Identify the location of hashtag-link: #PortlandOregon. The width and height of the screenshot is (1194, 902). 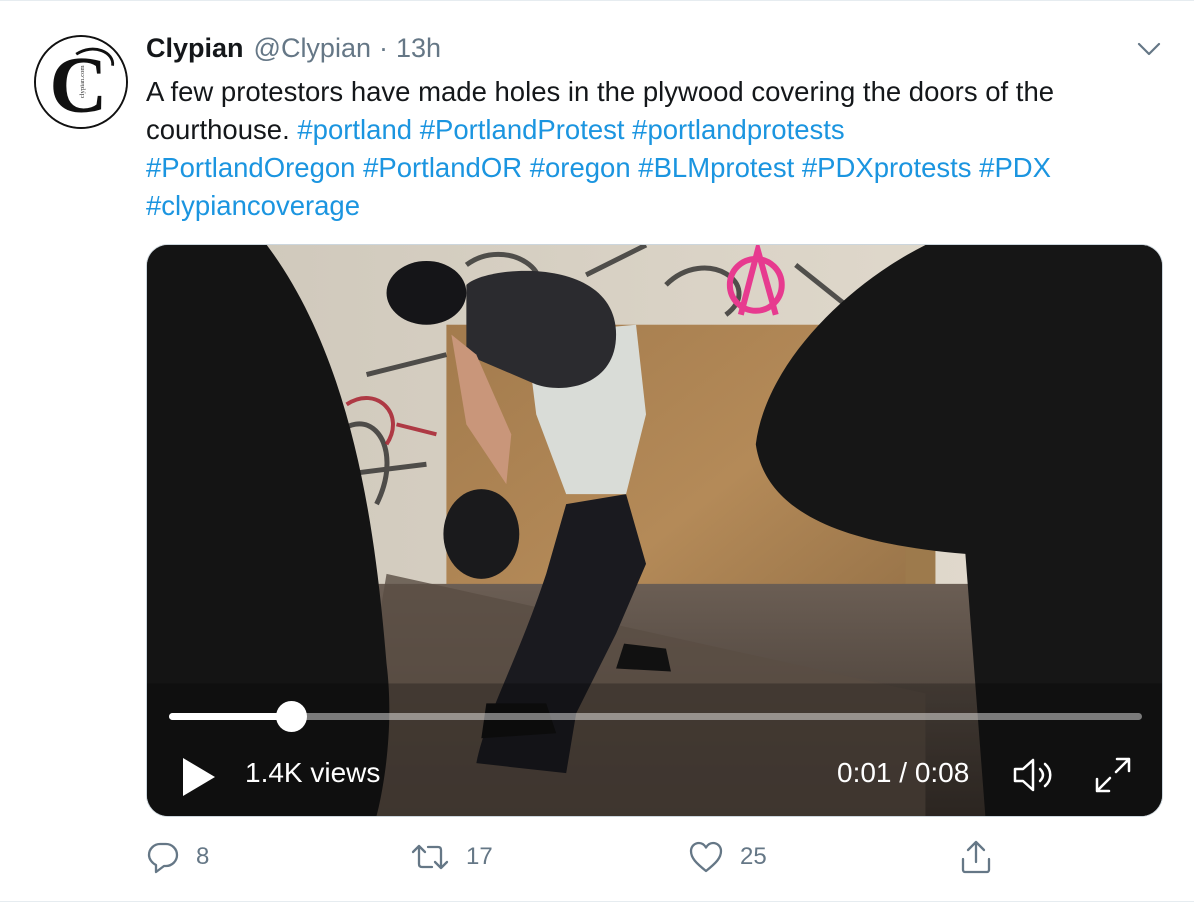
(250, 167).